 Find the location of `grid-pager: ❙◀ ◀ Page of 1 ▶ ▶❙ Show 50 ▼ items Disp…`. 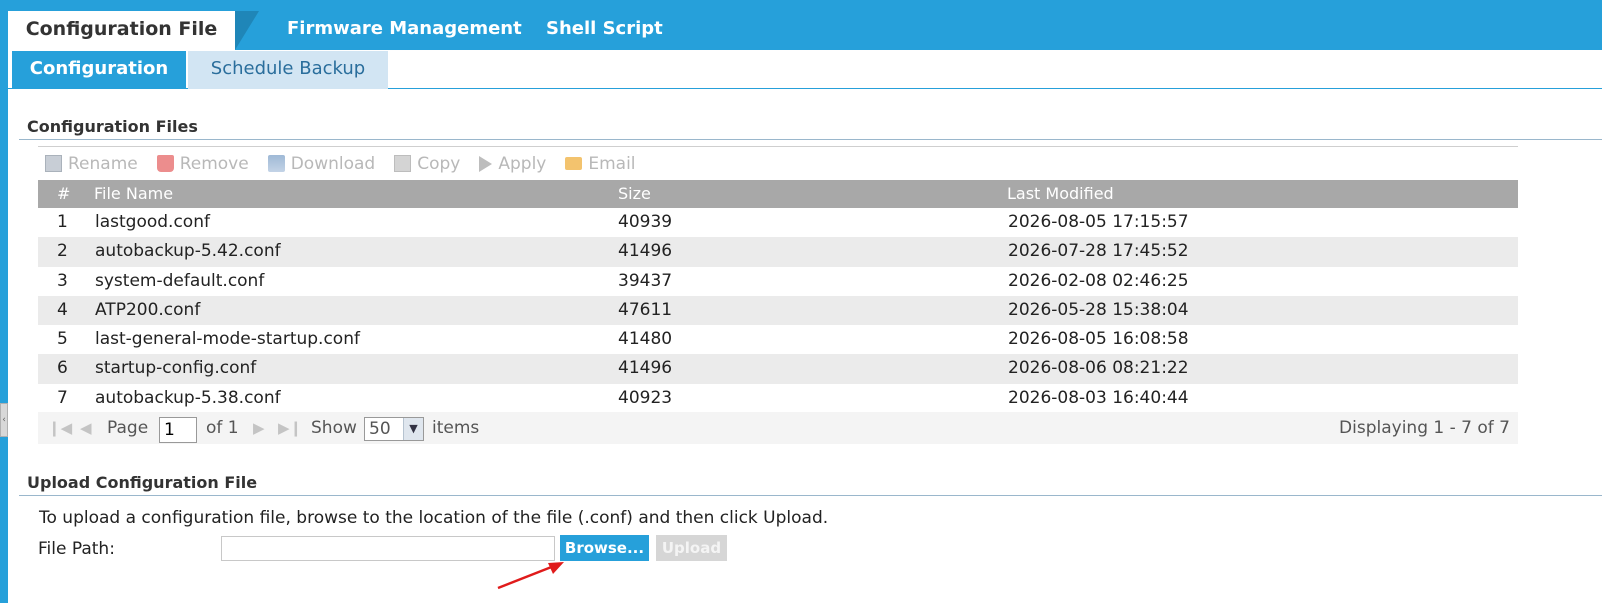

grid-pager: ❙◀ ◀ Page of 1 ▶ ▶❙ Show 50 ▼ items Disp… is located at coordinates (778, 428).